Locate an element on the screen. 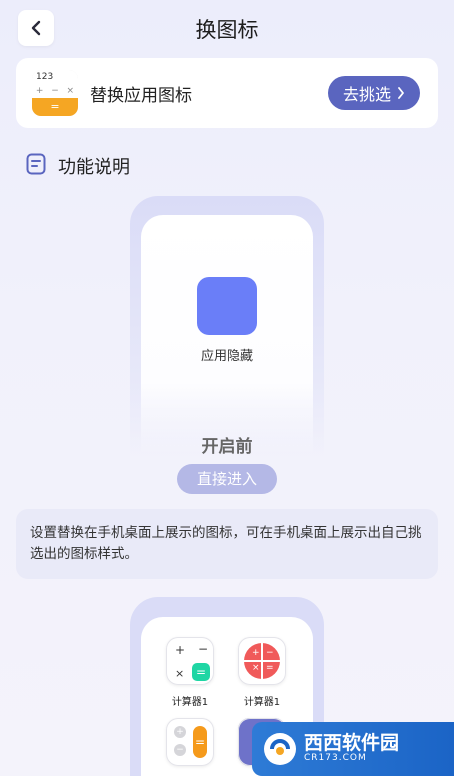  pick-button-label: 去挑选 is located at coordinates (366, 94).